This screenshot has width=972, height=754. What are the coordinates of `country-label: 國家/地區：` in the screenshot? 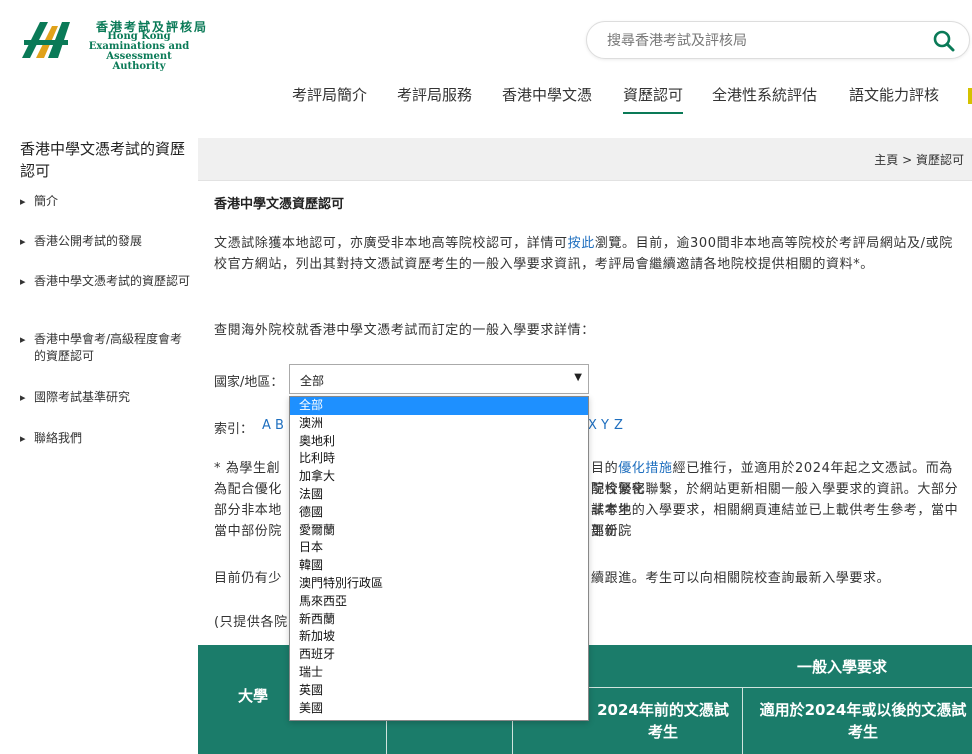 It's located at (249, 382).